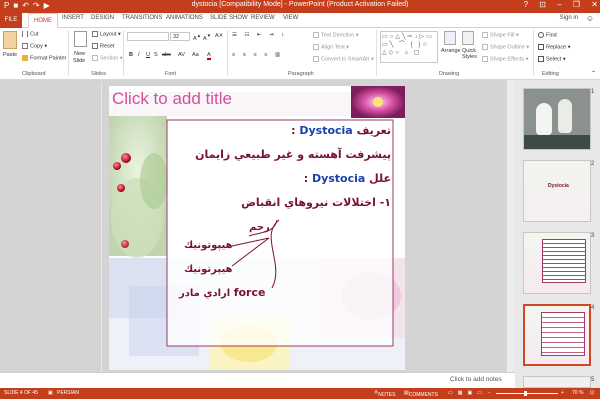  I want to click on tab-home: HOME, so click(43, 20).